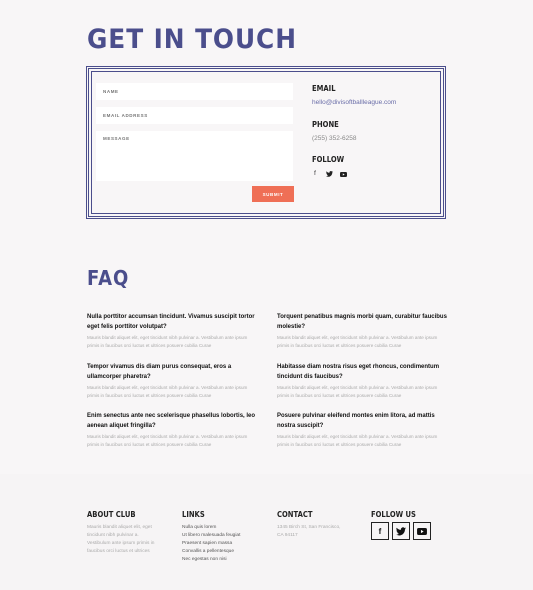 The image size is (533, 590). Describe the element at coordinates (325, 124) in the screenshot. I see `phone-heading: PHONE` at that location.